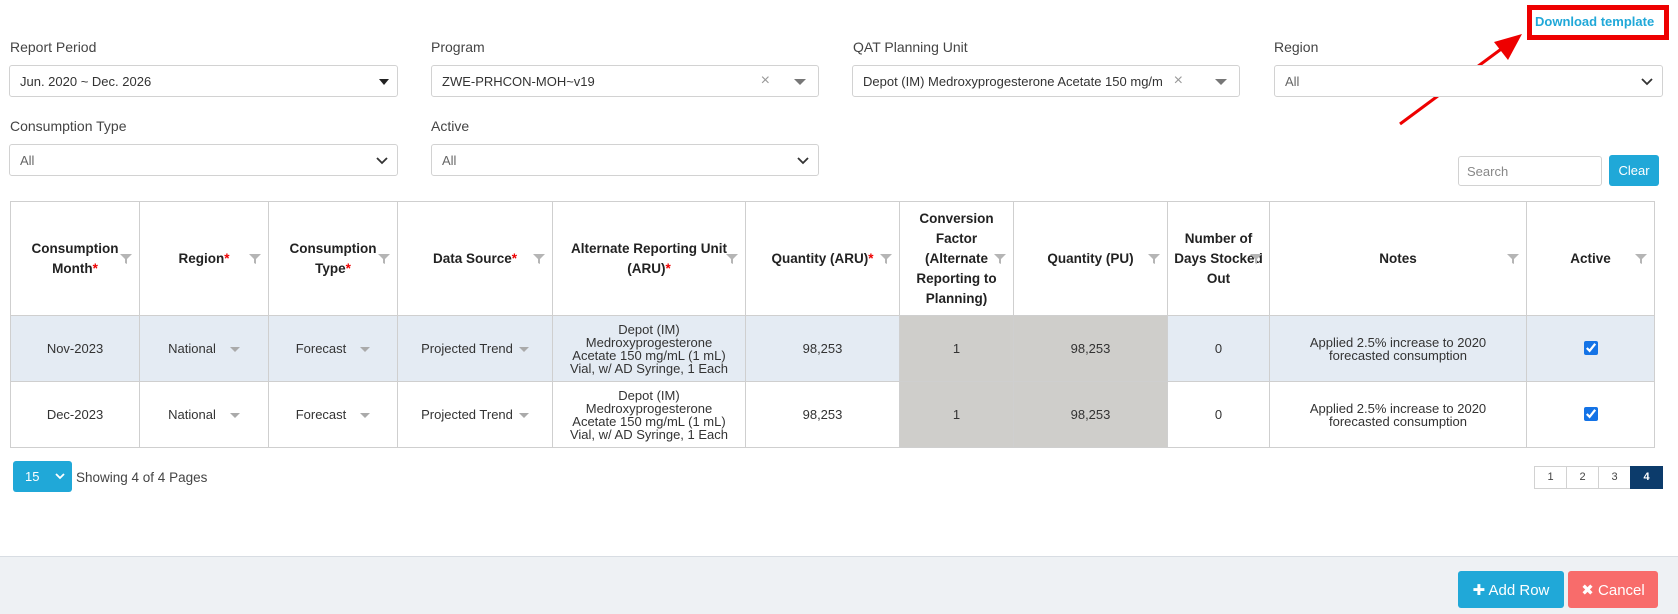  Describe the element at coordinates (1519, 590) in the screenshot. I see `add-row-label: Add Row` at that location.